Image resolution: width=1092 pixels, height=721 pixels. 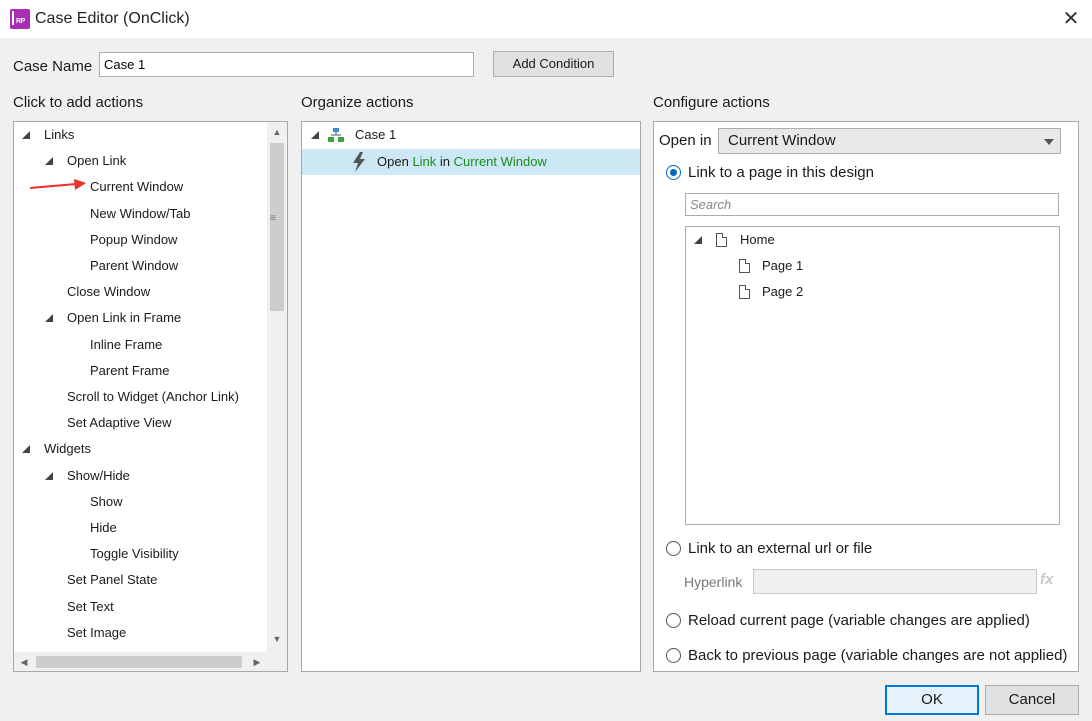 What do you see at coordinates (78, 102) in the screenshot?
I see `add-actions-header: Click to add actions` at bounding box center [78, 102].